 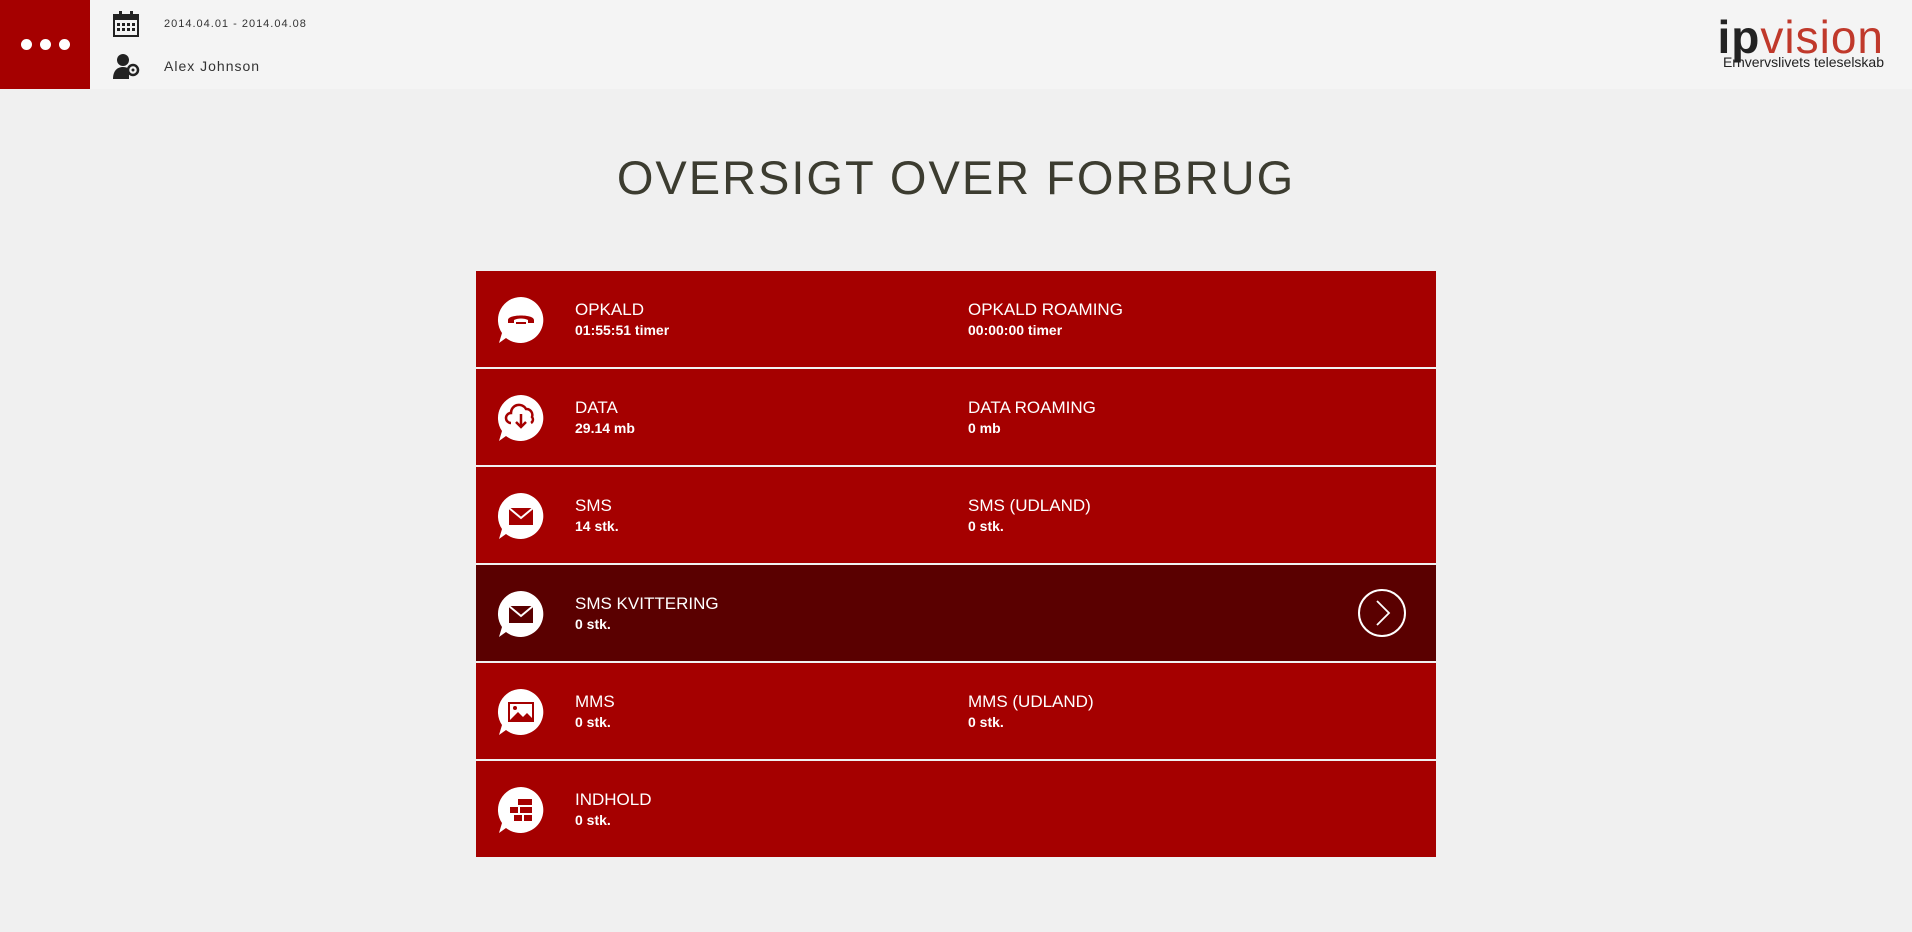 I want to click on date-range-row: 2014.04.01 - 2014.04.08, so click(x=209, y=24).